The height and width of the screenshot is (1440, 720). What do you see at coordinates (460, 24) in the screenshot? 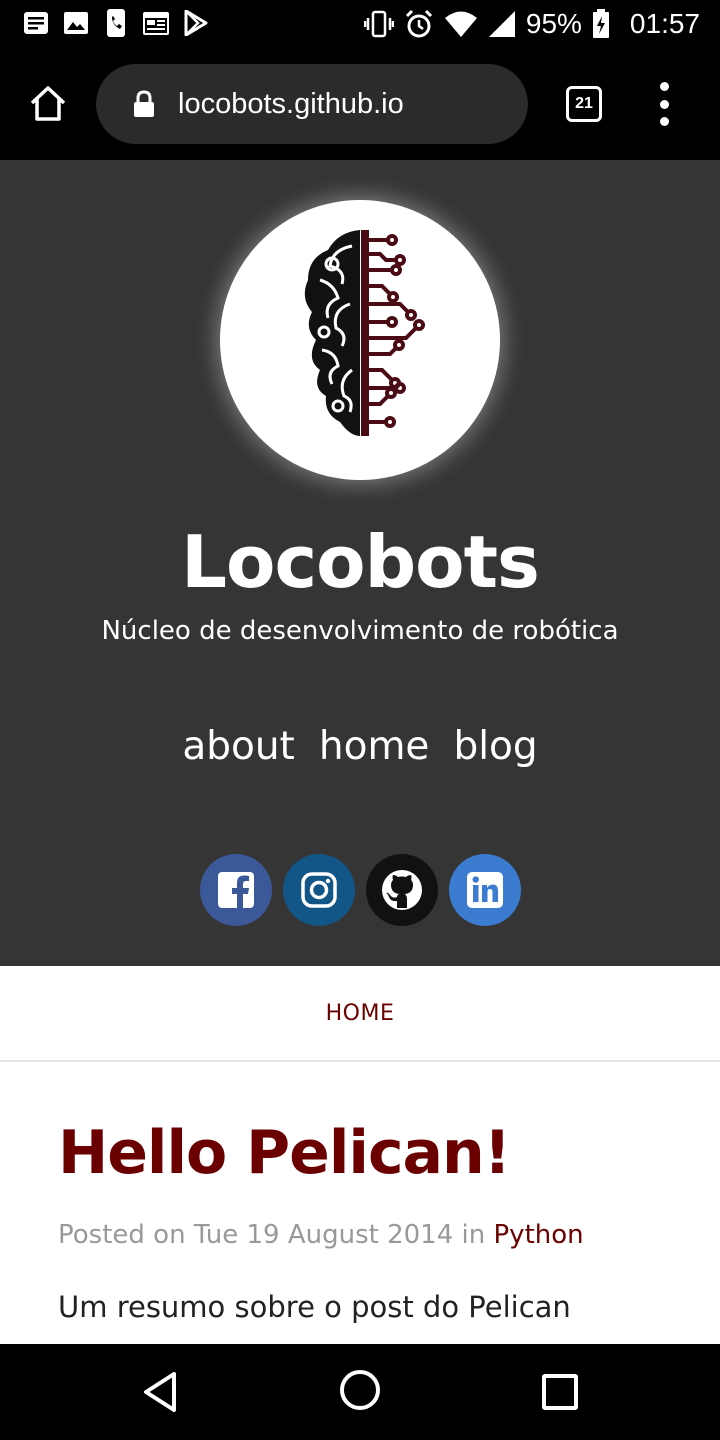
I see `wifi-icon` at bounding box center [460, 24].